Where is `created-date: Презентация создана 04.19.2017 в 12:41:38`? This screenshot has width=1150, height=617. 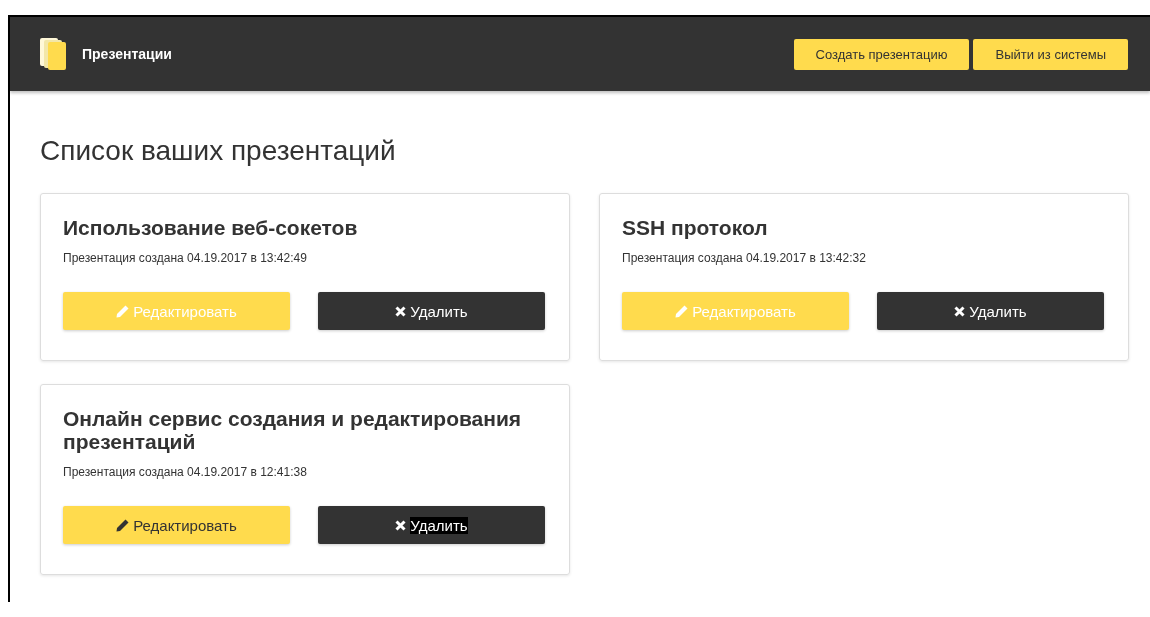 created-date: Презентация создана 04.19.2017 в 12:41:38 is located at coordinates (185, 472).